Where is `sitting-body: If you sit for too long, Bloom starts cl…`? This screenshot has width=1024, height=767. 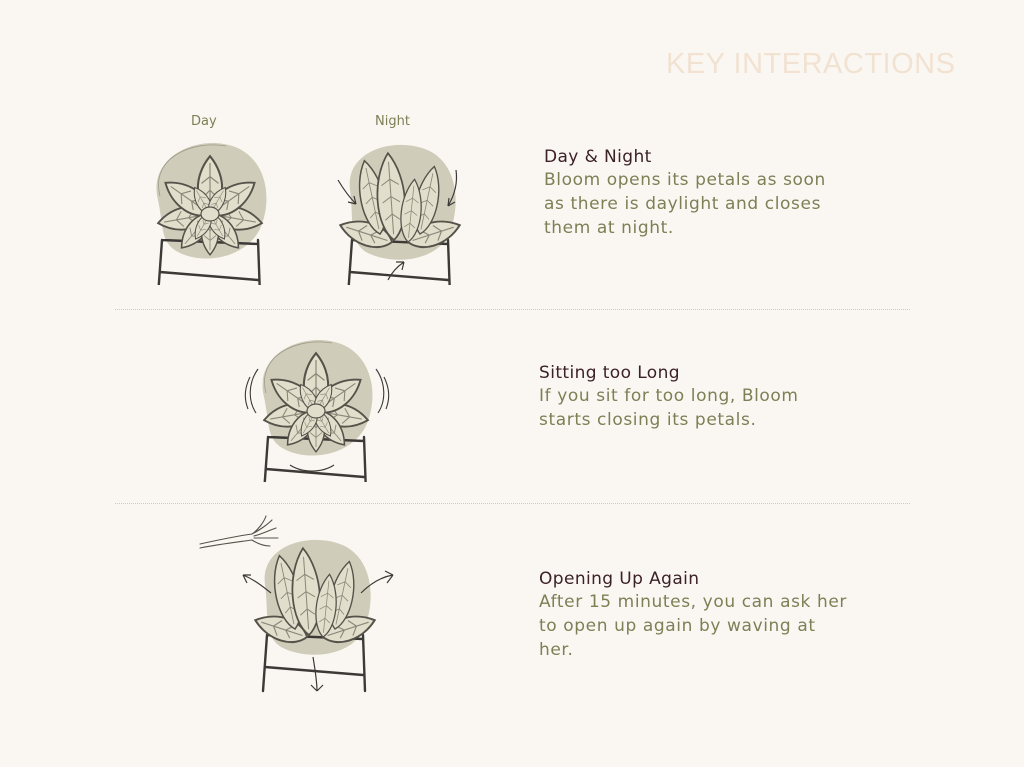 sitting-body: If you sit for too long, Bloom starts cl… is located at coordinates (669, 408).